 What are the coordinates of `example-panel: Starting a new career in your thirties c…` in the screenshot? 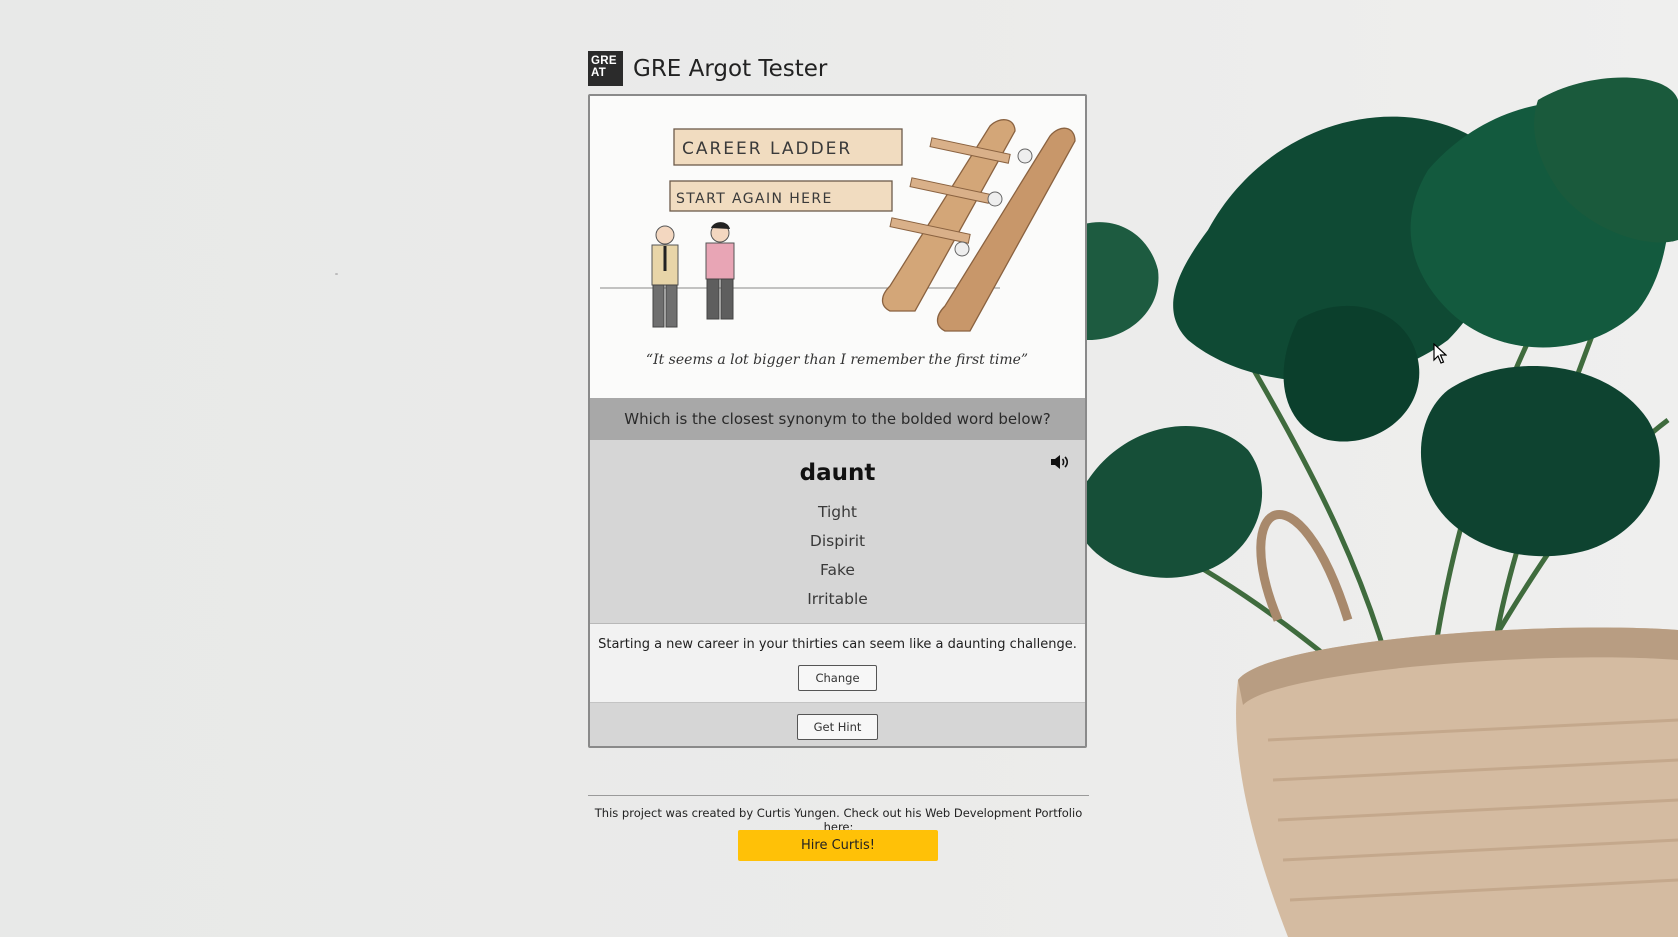 It's located at (837, 663).